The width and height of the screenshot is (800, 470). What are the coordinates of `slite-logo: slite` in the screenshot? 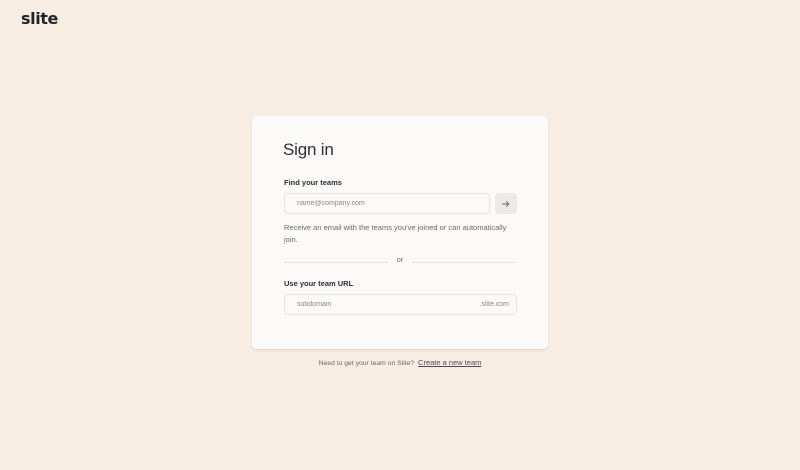 It's located at (39, 18).